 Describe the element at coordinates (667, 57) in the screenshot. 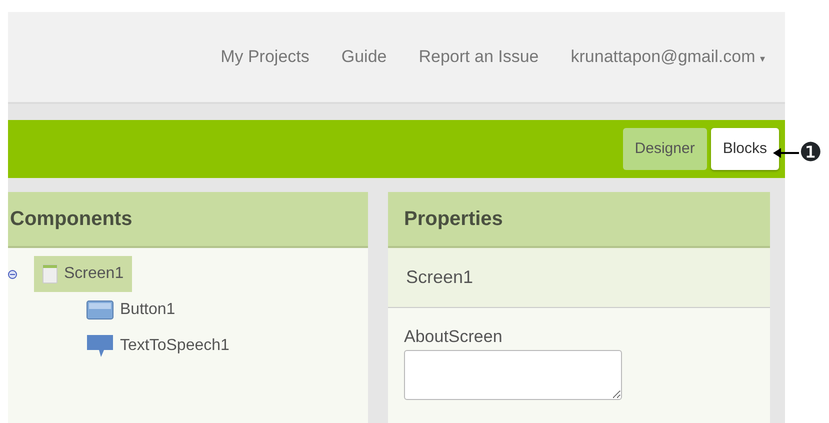

I see `account-menu: krunattapon@gmail.com ▾` at that location.